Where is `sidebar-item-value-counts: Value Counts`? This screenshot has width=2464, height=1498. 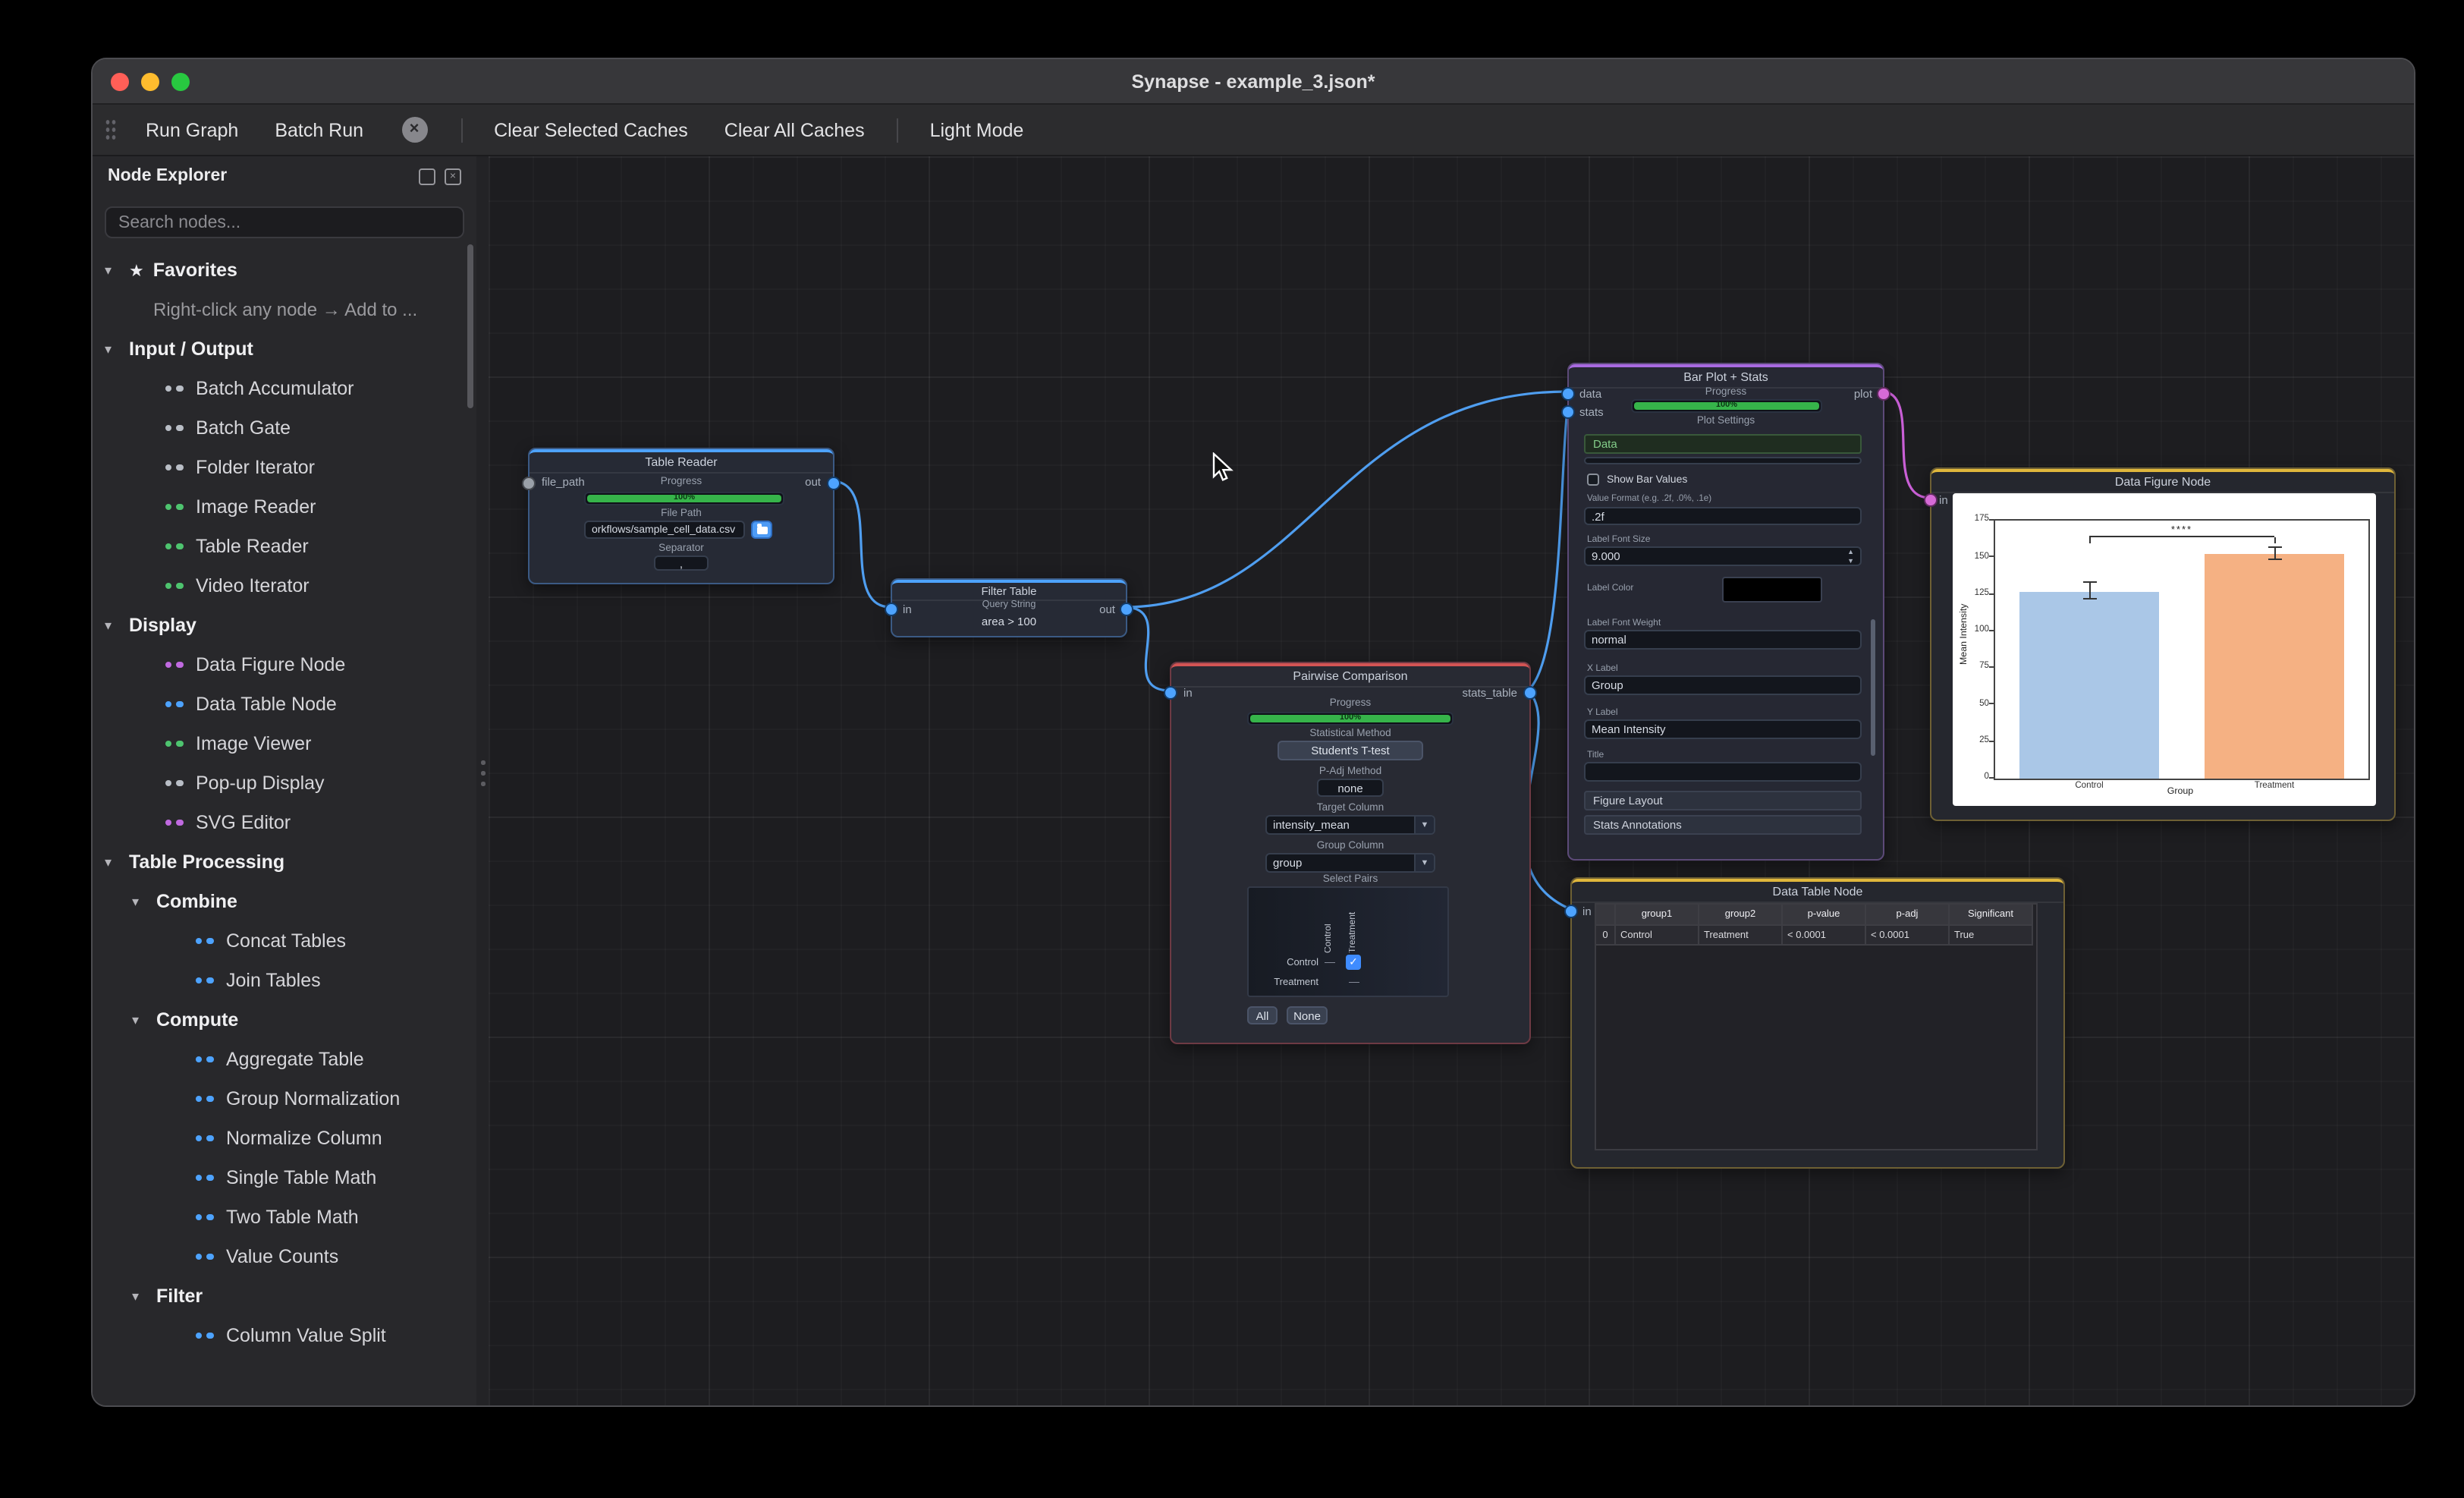 sidebar-item-value-counts: Value Counts is located at coordinates (284, 1256).